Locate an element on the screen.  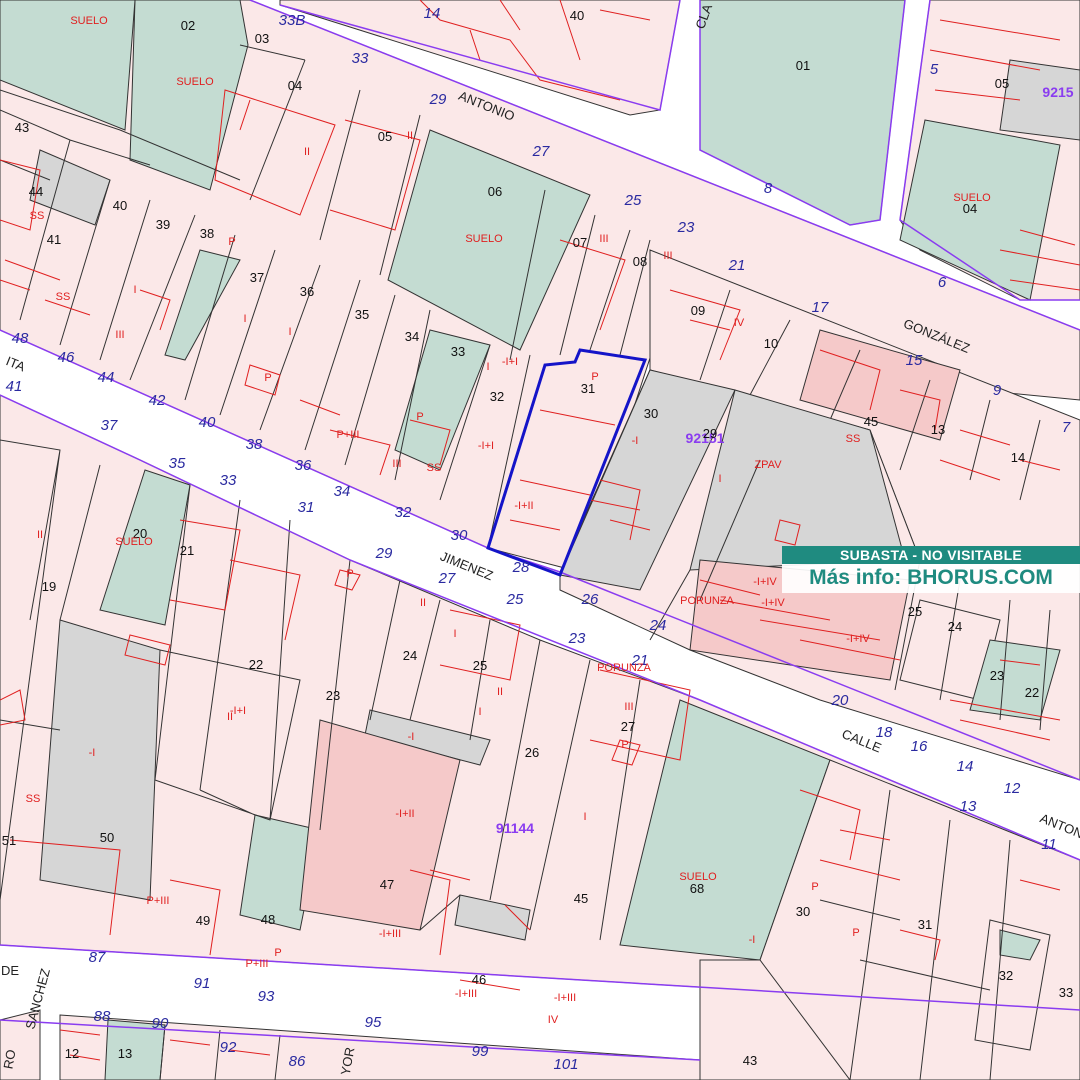
house-number: 38 is located at coordinates (254, 444).